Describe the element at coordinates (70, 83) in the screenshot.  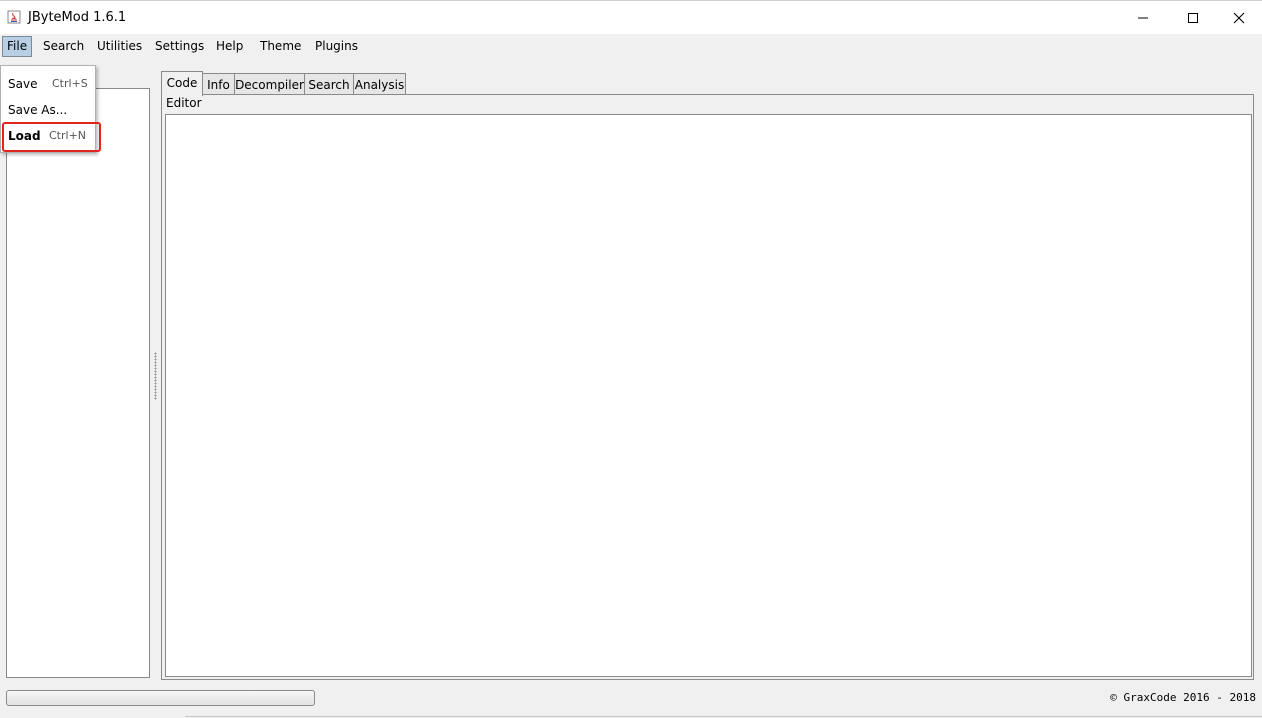
I see `menu-item-shortcut: Ctrl+S` at that location.